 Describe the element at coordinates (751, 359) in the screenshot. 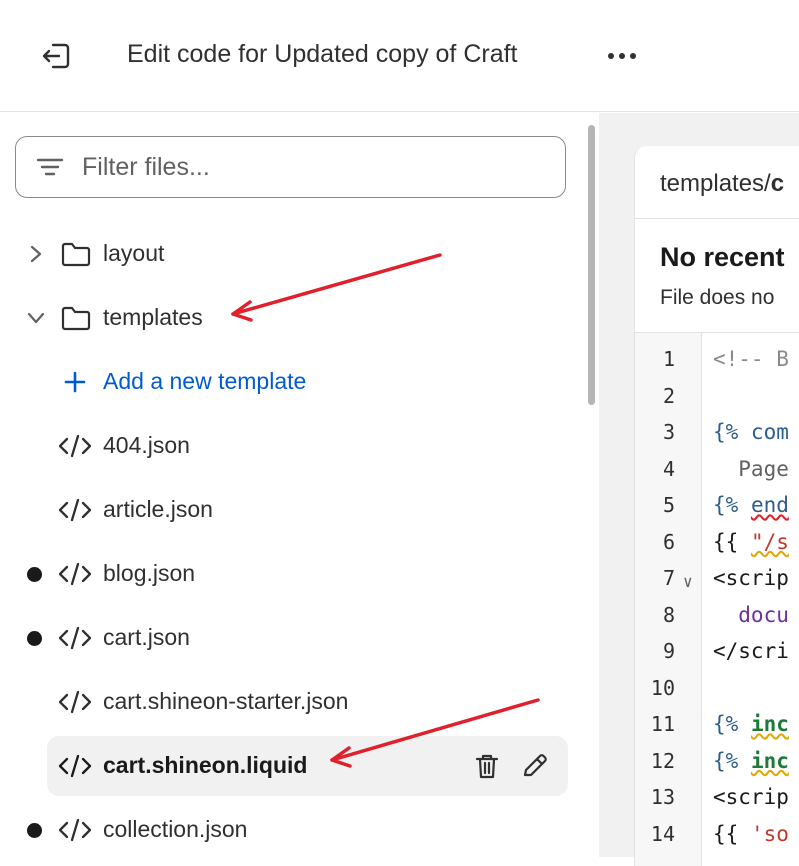

I see `code-line: <!-- B` at that location.